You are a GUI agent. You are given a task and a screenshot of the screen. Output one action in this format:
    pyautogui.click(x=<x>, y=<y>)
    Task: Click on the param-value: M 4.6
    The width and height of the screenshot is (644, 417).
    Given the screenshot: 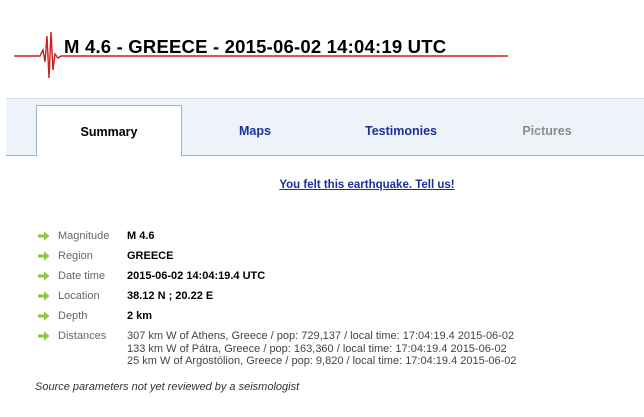 What is the action you would take?
    pyautogui.click(x=141, y=236)
    